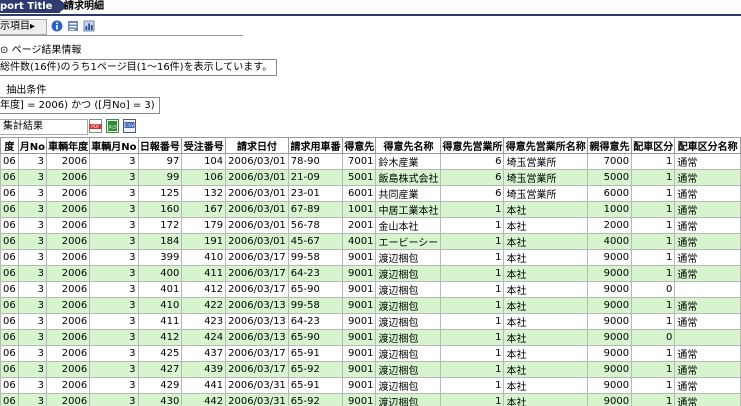  Describe the element at coordinates (4, 50) in the screenshot. I see `collapse-icon: ⊙` at that location.